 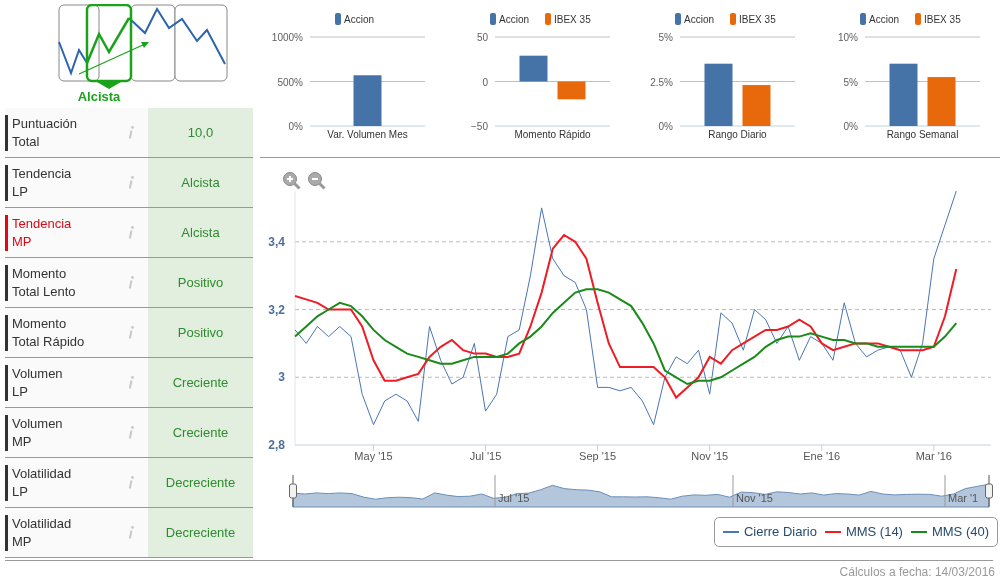 I want to click on zoom-in-icon, so click(x=292, y=181).